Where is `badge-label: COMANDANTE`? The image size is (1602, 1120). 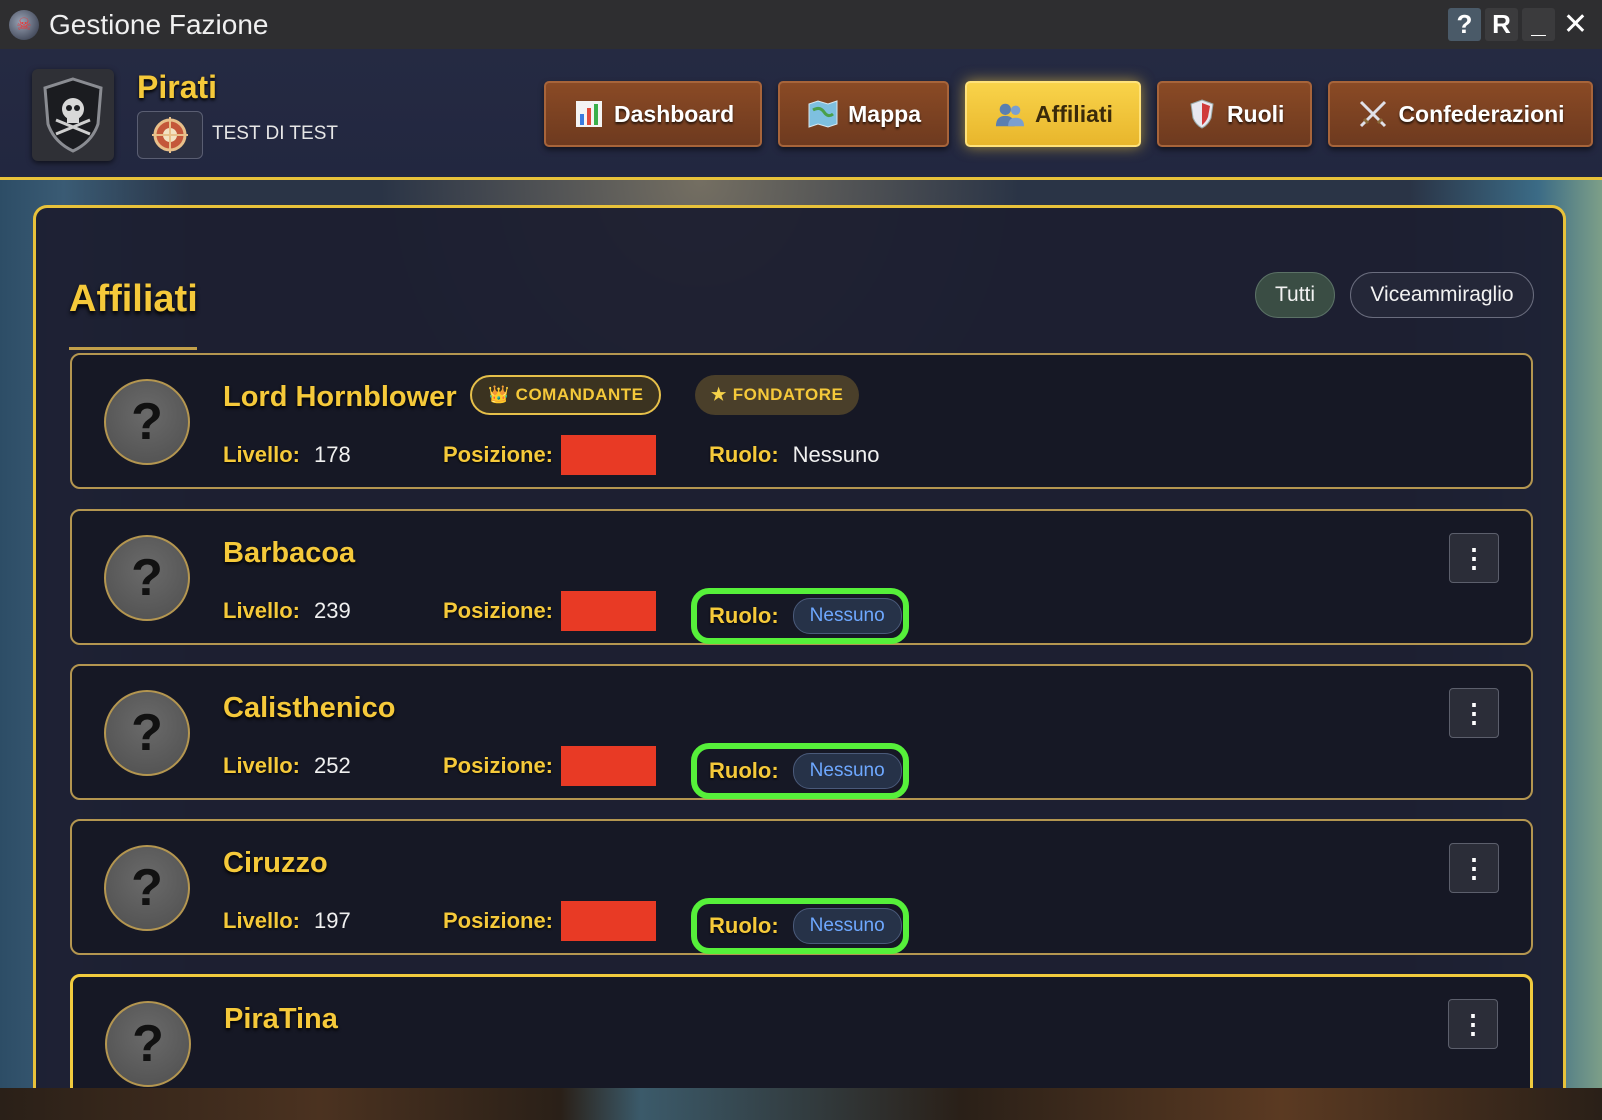 badge-label: COMANDANTE is located at coordinates (579, 394).